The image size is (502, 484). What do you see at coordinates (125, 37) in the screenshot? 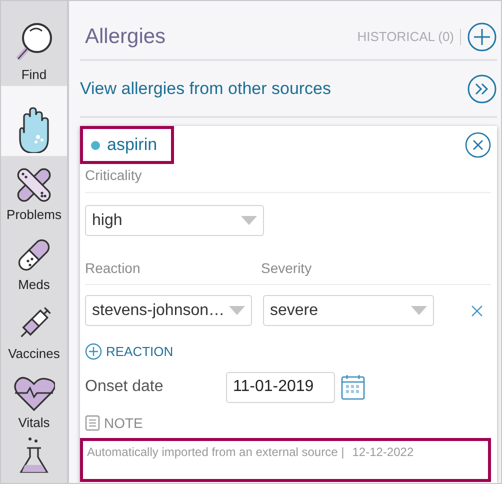
I see `page-title: Allergies` at bounding box center [125, 37].